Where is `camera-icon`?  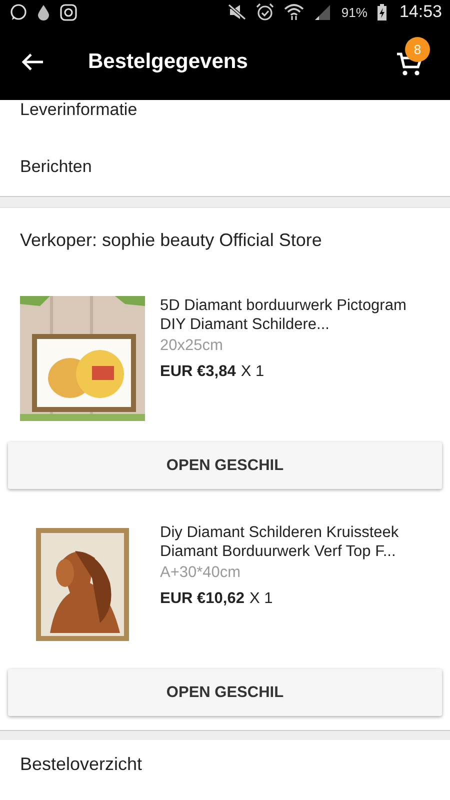
camera-icon is located at coordinates (68, 12).